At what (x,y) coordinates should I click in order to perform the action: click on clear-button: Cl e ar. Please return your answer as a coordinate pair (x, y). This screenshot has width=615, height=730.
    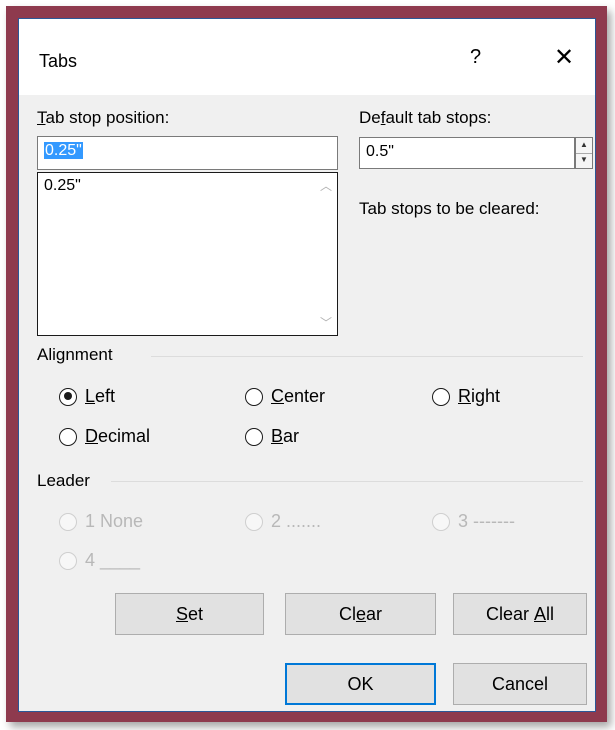
    Looking at the image, I should click on (360, 614).